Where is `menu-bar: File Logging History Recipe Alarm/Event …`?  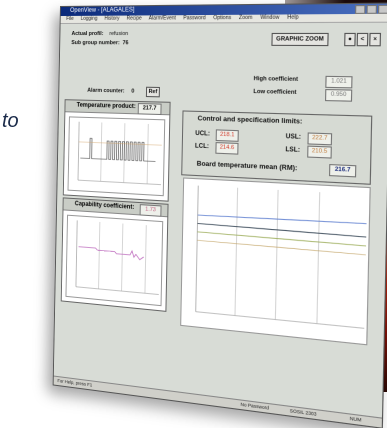 menu-bar: File Logging History Recipe Alarm/Event … is located at coordinates (223, 19).